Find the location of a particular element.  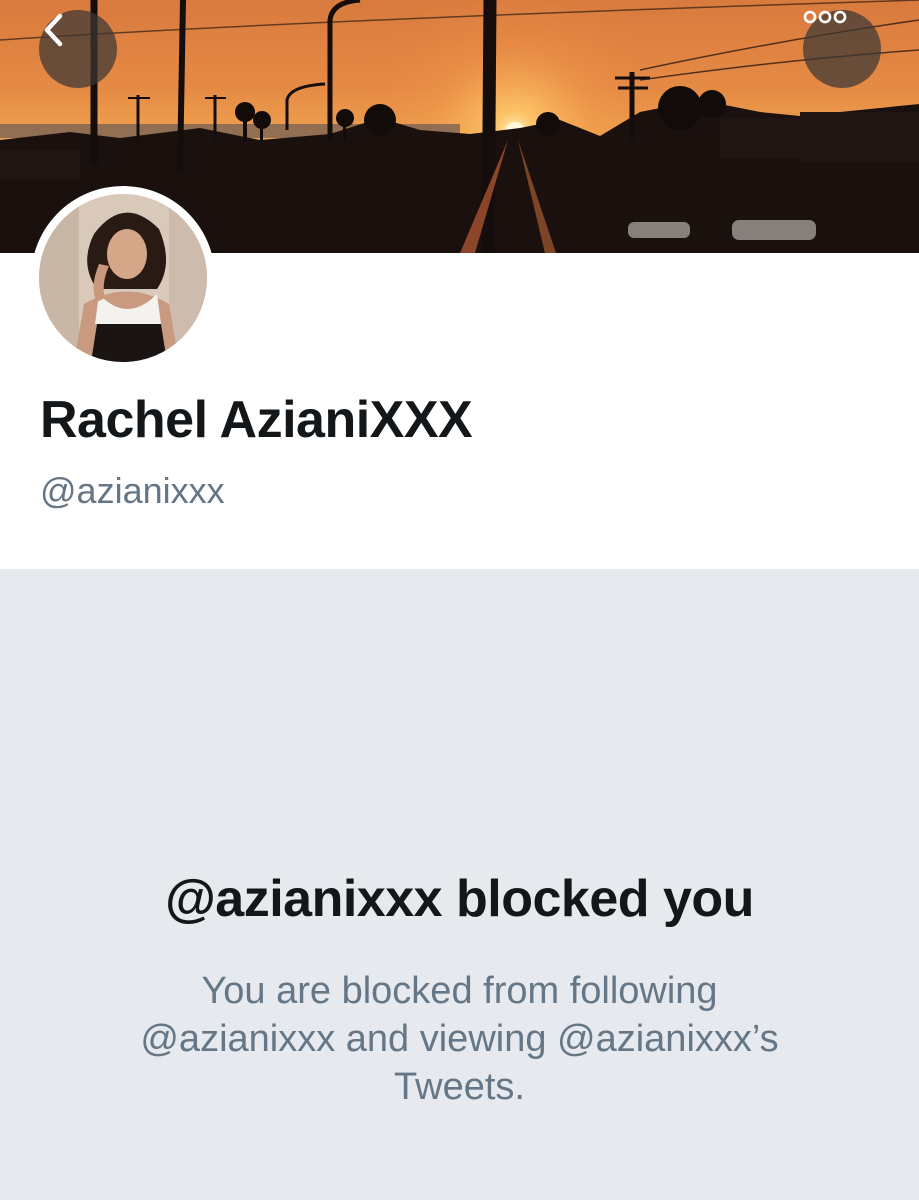

blocked-description-line: You are blocked from following is located at coordinates (459, 991).